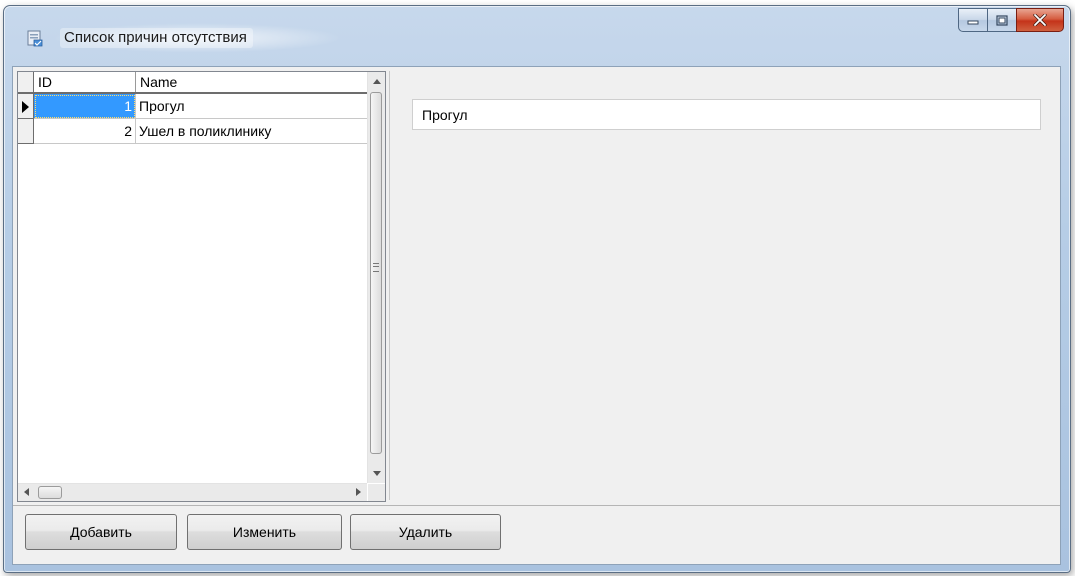  What do you see at coordinates (726, 114) in the screenshot?
I see `reason-name-field` at bounding box center [726, 114].